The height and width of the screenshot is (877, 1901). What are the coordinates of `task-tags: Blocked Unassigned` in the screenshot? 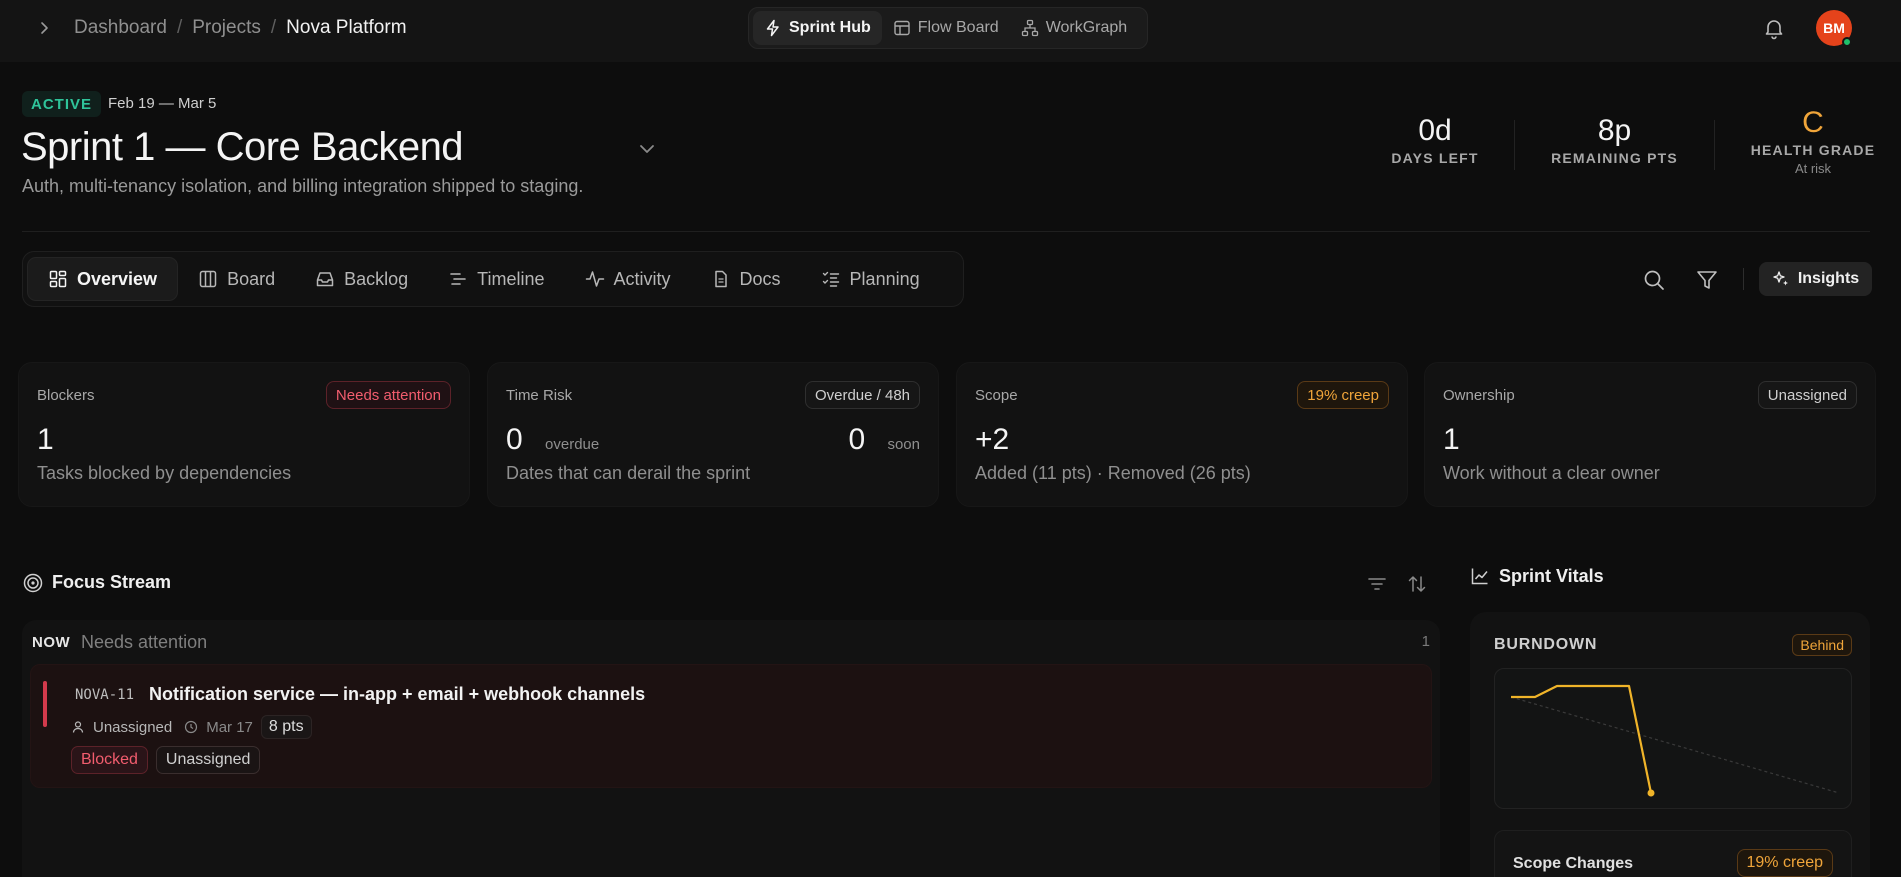 It's located at (166, 760).